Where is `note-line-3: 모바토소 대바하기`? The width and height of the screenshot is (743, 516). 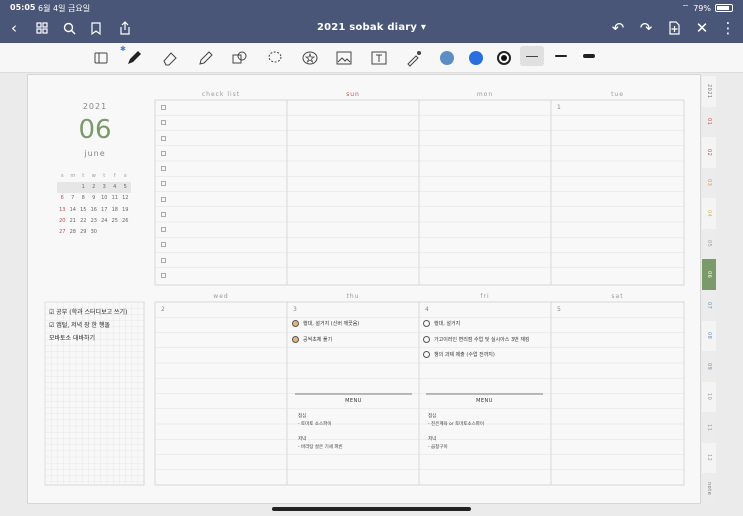 note-line-3: 모바토소 대바하기 is located at coordinates (72, 338).